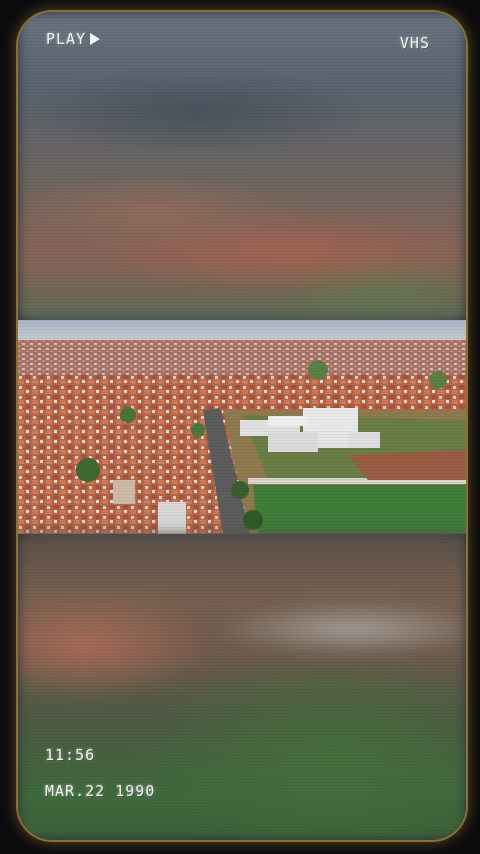 This screenshot has height=854, width=480. Describe the element at coordinates (95, 39) in the screenshot. I see `play-icon` at that location.